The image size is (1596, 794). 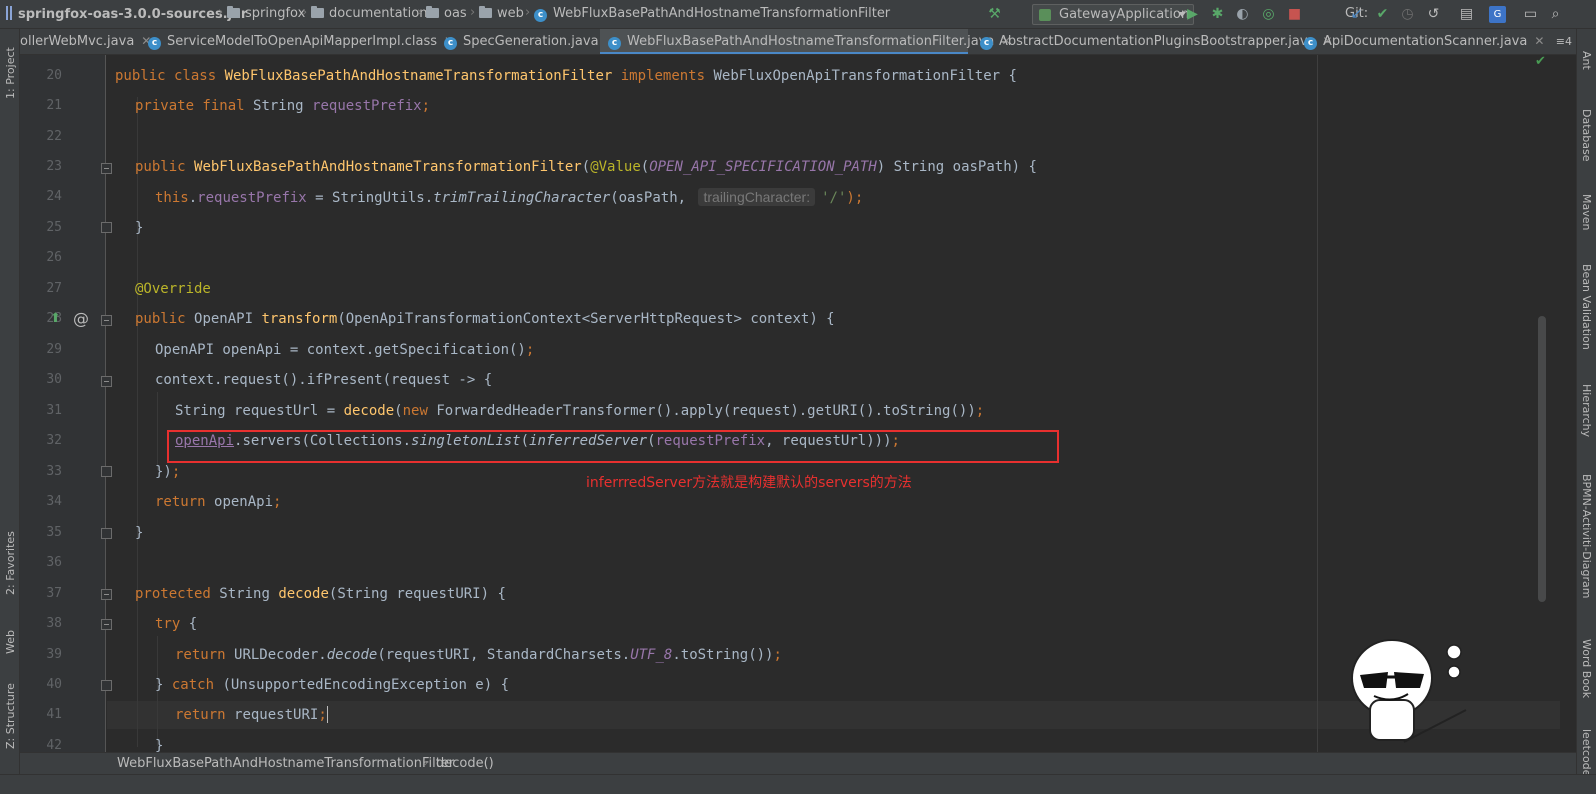 What do you see at coordinates (1542, 459) in the screenshot?
I see `vertical-scrollbar` at bounding box center [1542, 459].